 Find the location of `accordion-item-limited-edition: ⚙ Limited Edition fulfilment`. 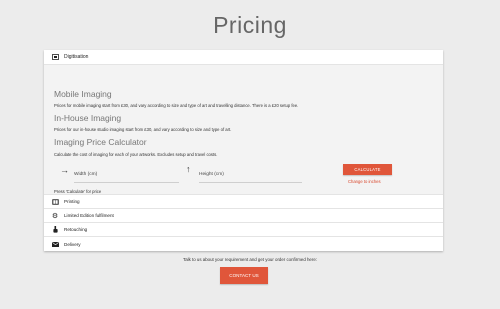

accordion-item-limited-edition: ⚙ Limited Edition fulfilment is located at coordinates (243, 216).